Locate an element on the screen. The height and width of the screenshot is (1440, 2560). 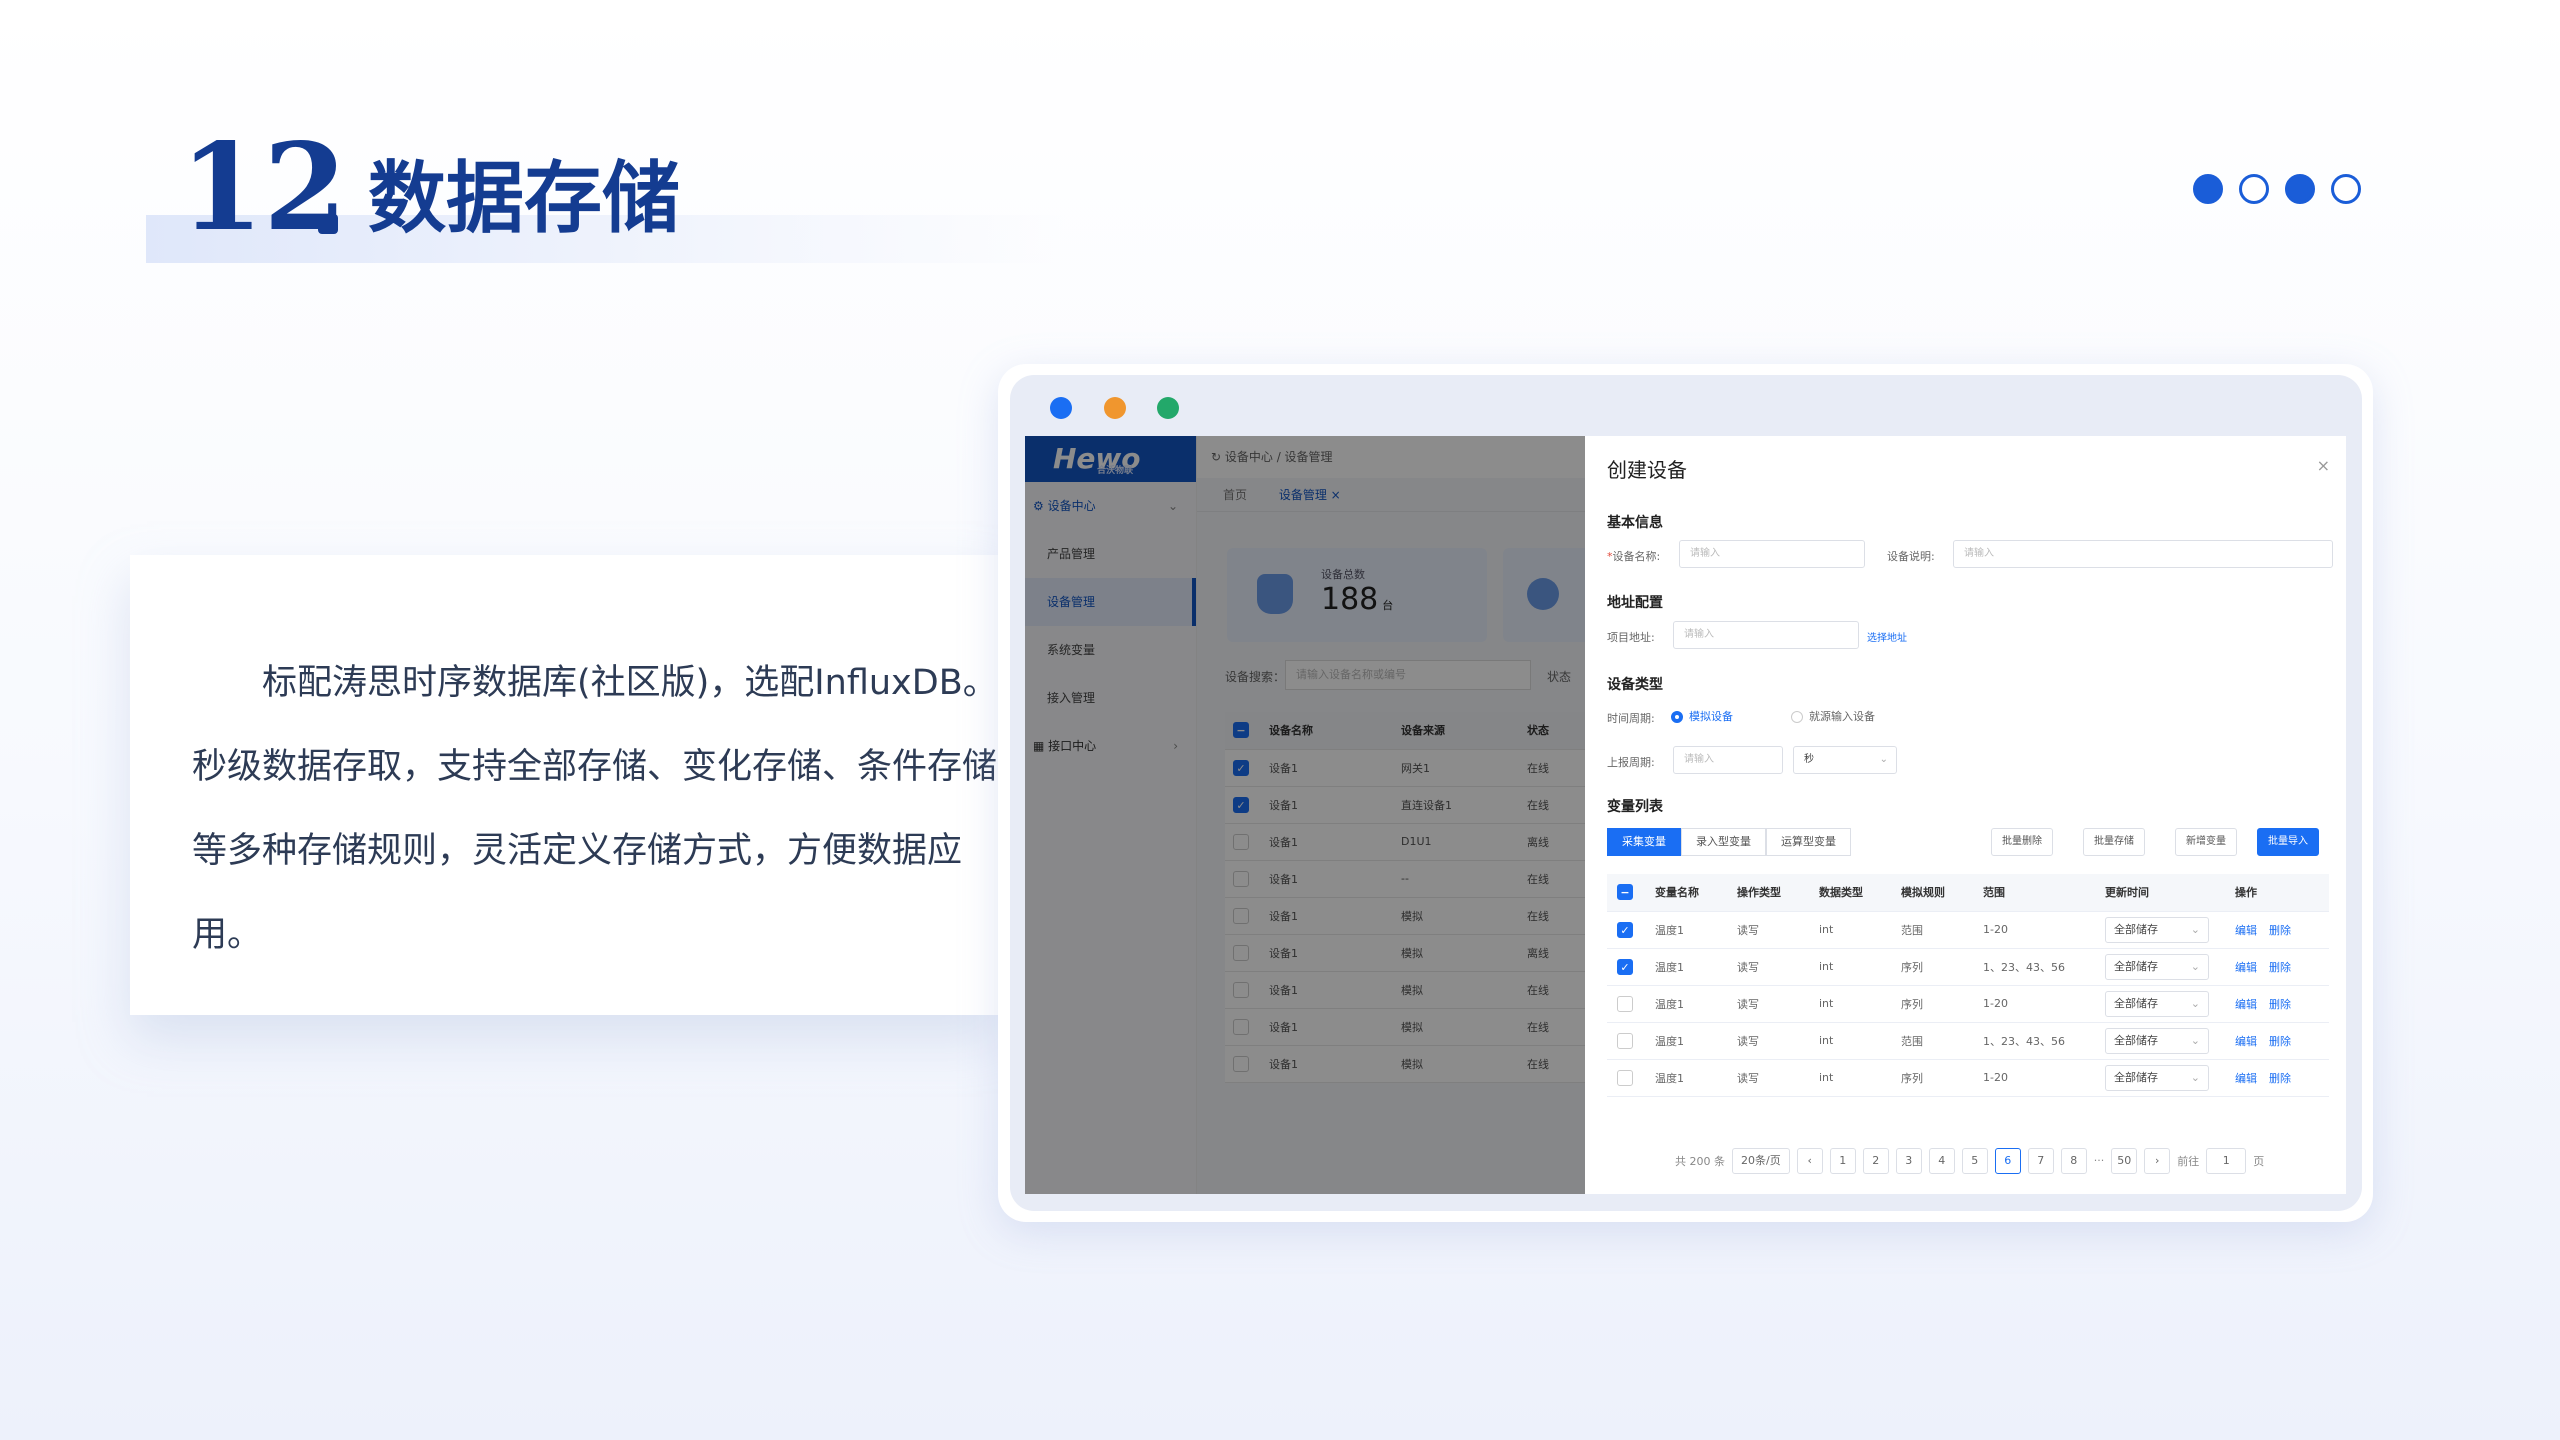
pager-dot is located at coordinates (2208, 189).